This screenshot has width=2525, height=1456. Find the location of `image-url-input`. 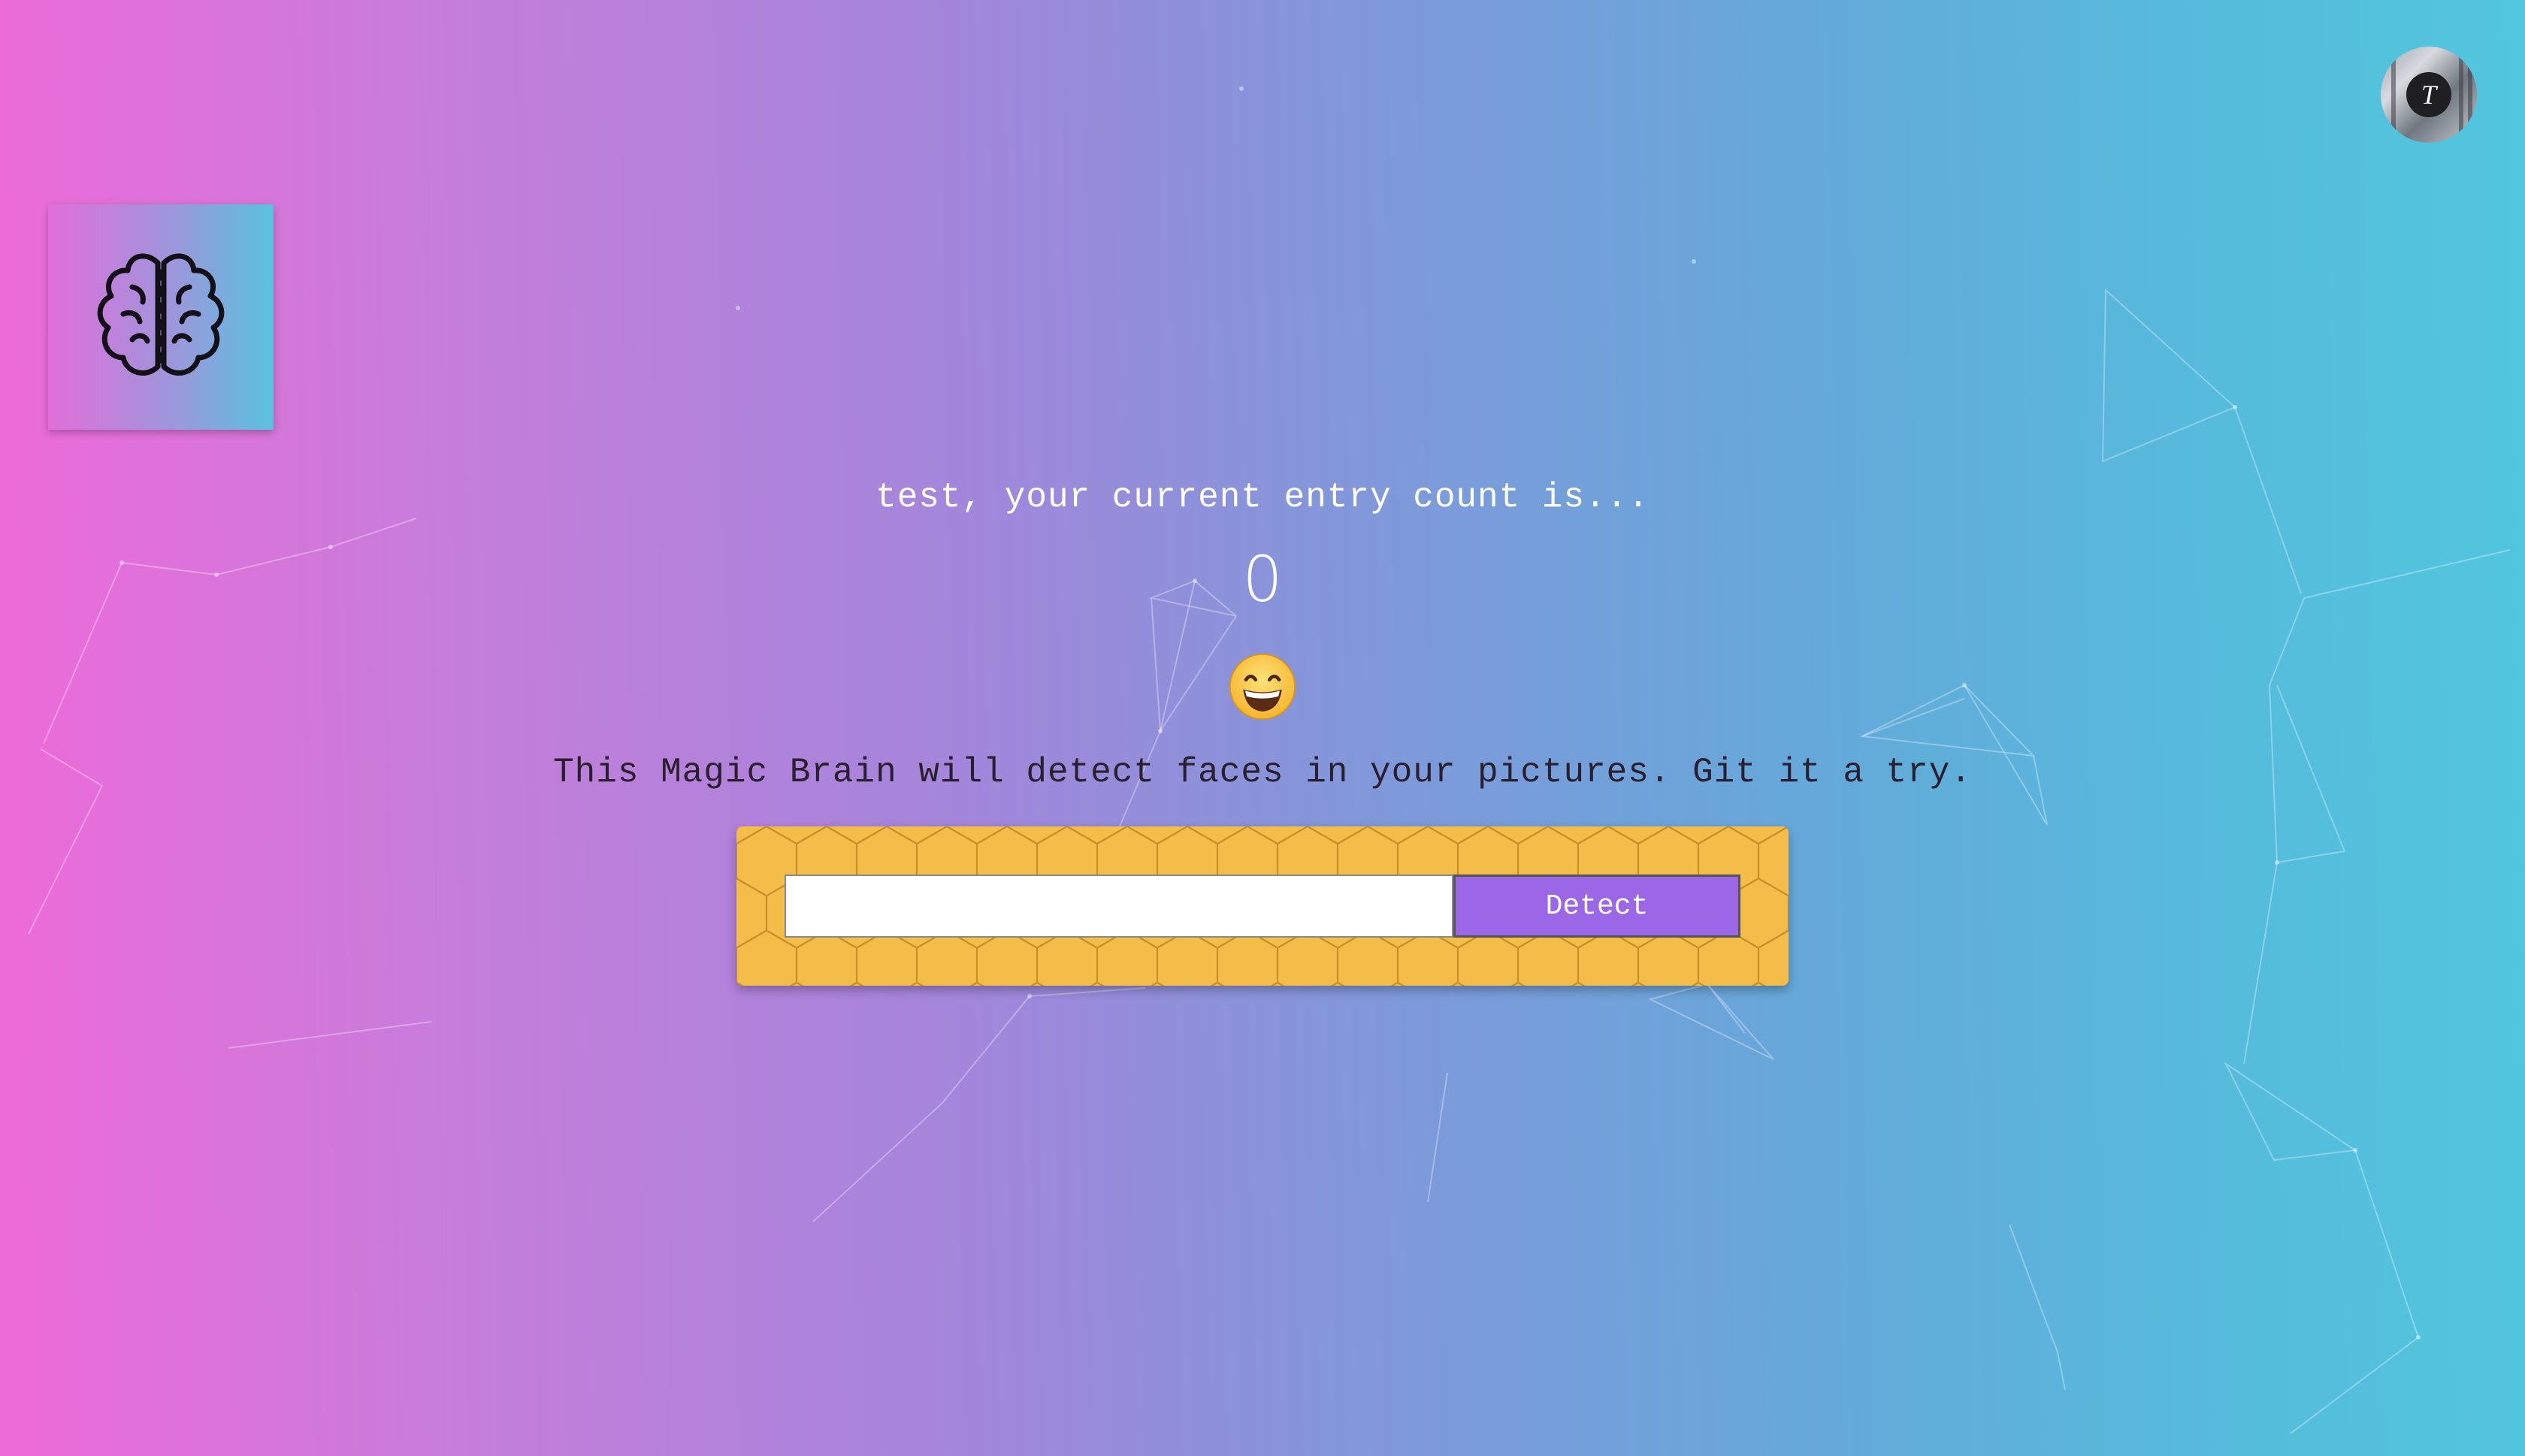

image-url-input is located at coordinates (1119, 906).